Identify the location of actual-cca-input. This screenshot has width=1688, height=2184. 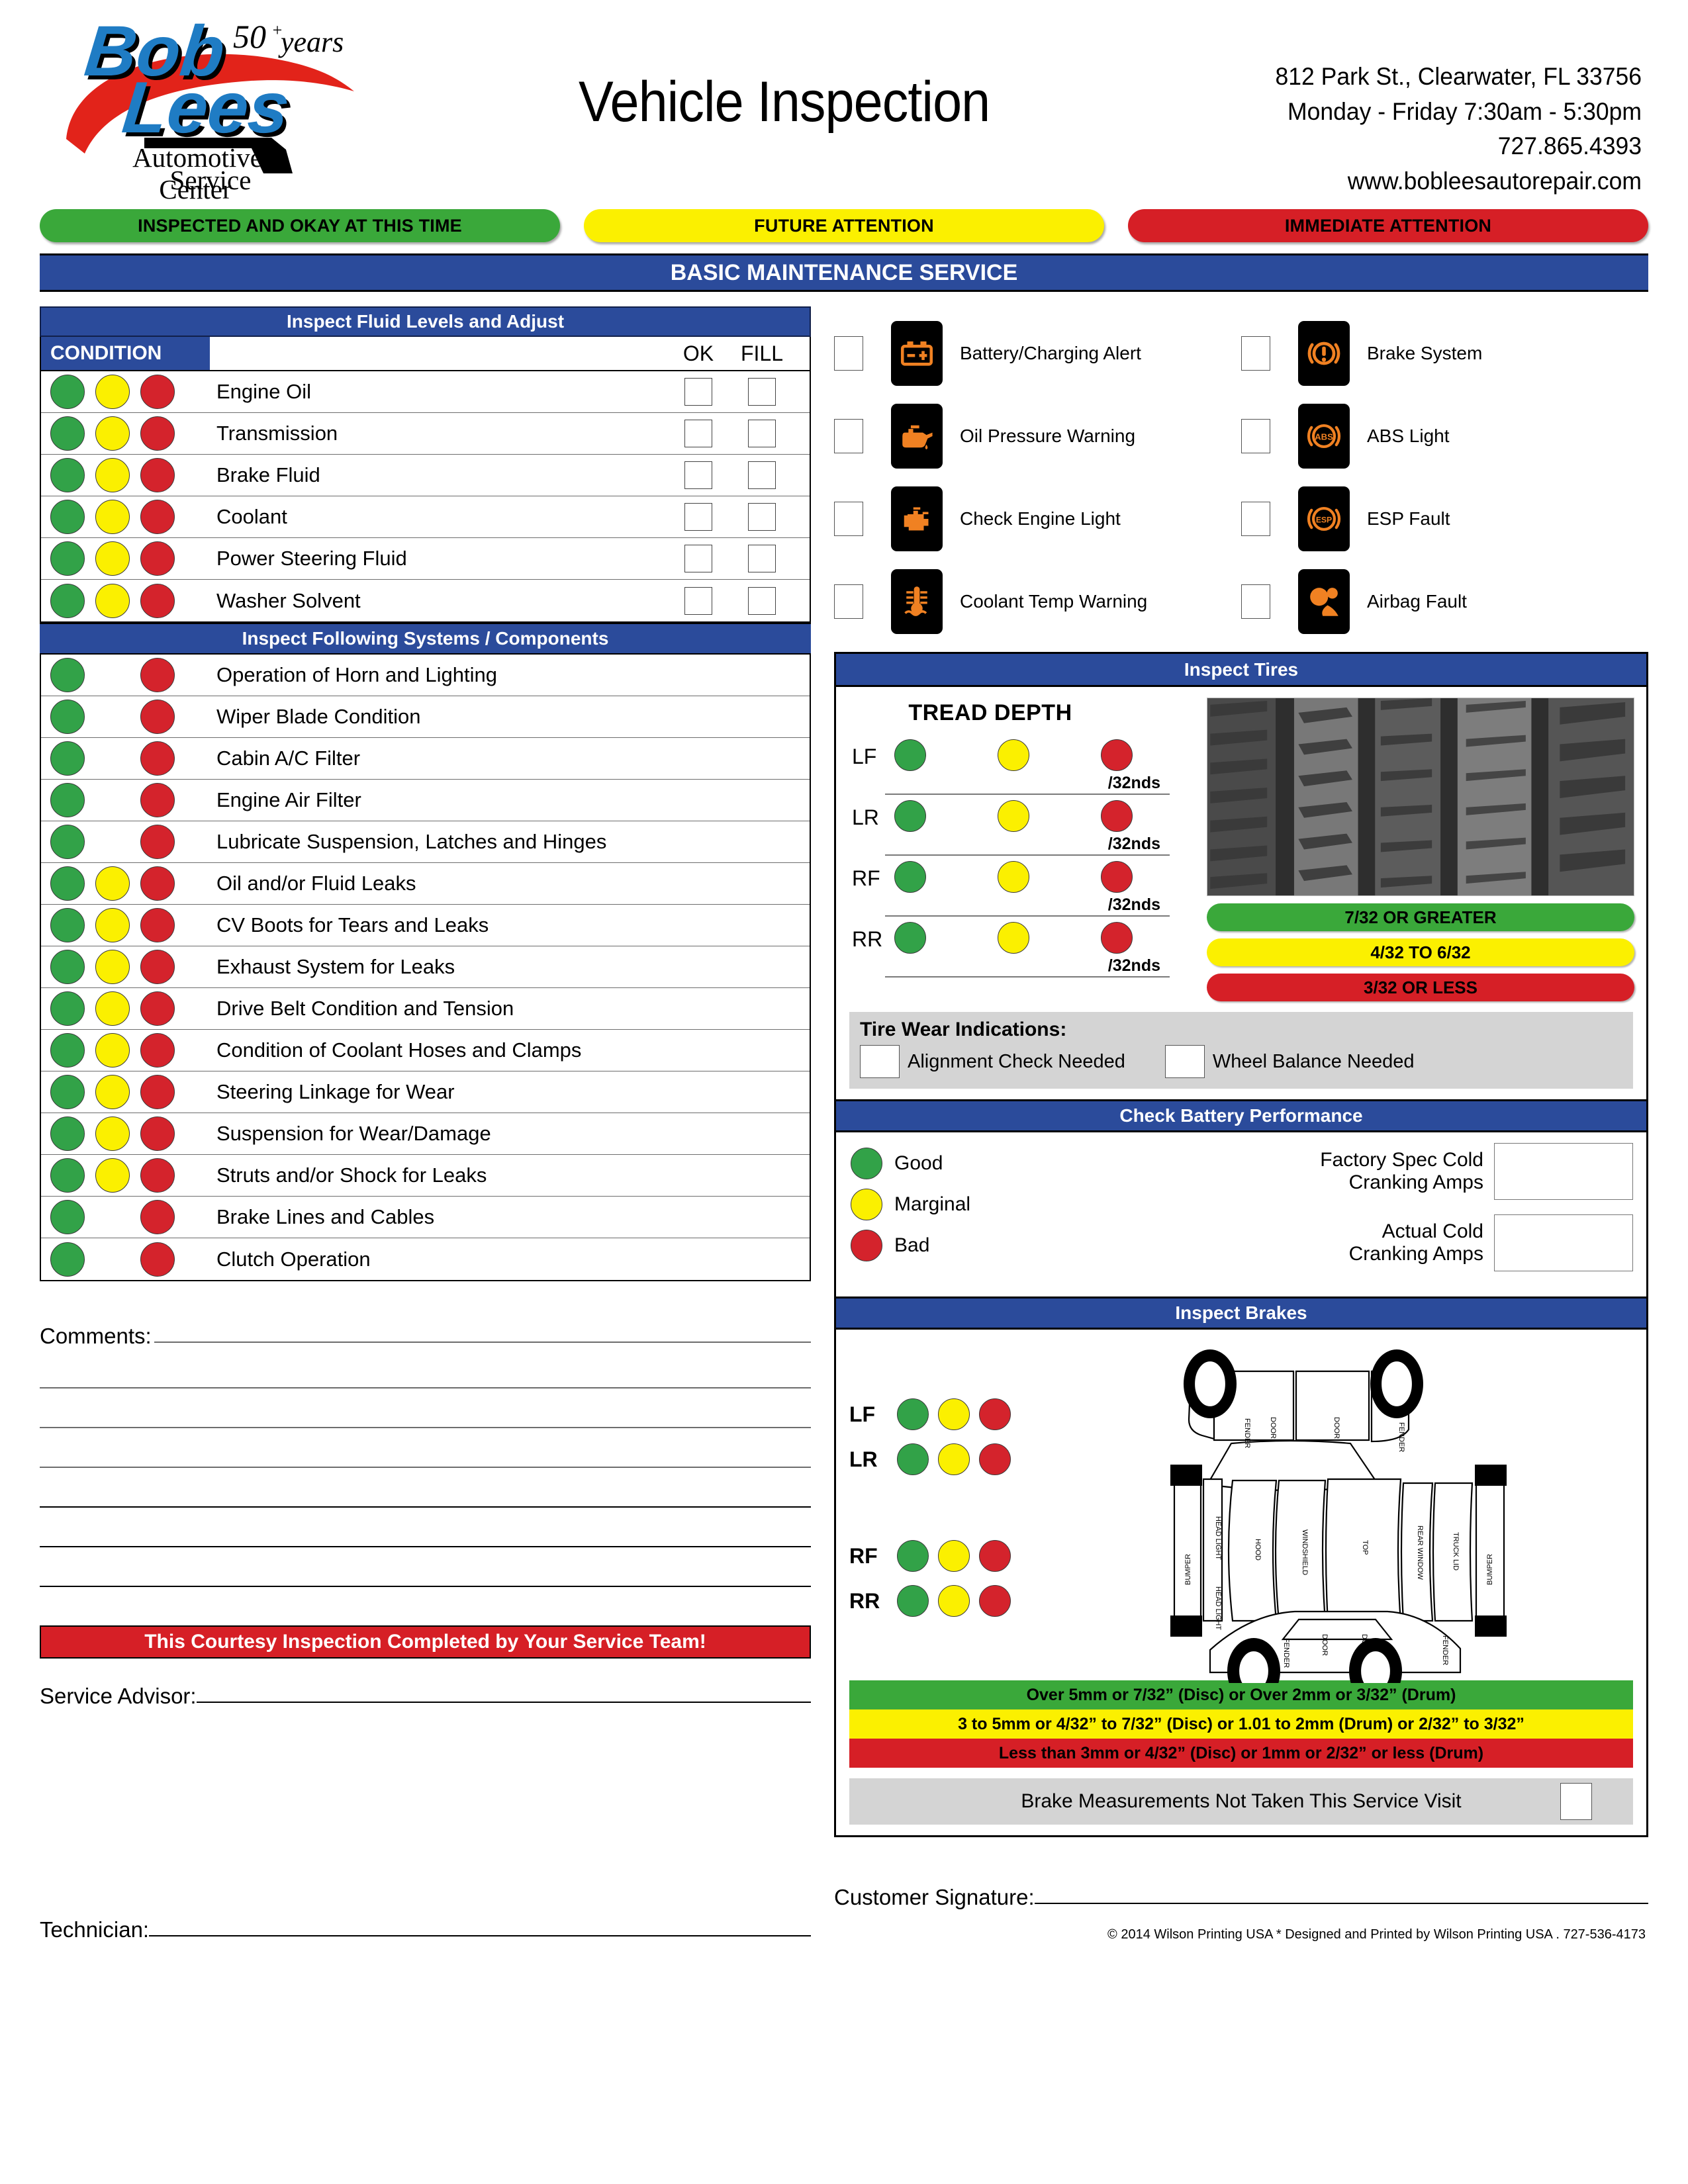
(1563, 1242).